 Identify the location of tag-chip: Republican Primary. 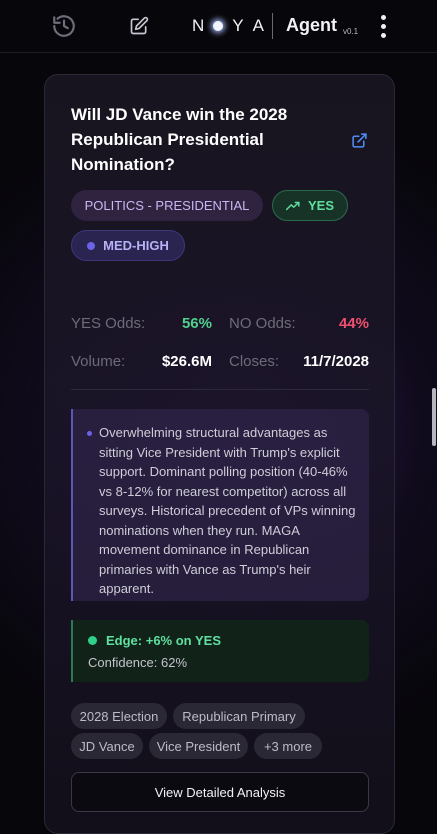
(239, 716).